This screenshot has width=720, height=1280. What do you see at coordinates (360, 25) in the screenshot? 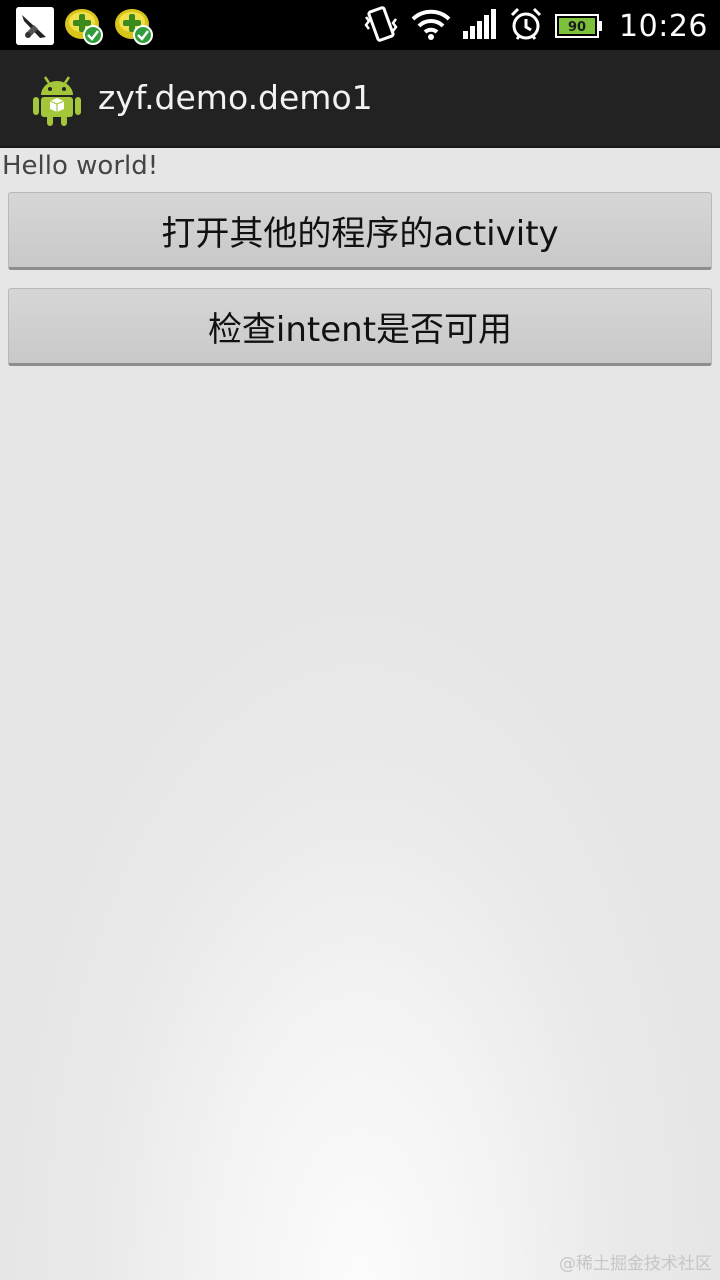
I see `status-bar: 90 10:26` at bounding box center [360, 25].